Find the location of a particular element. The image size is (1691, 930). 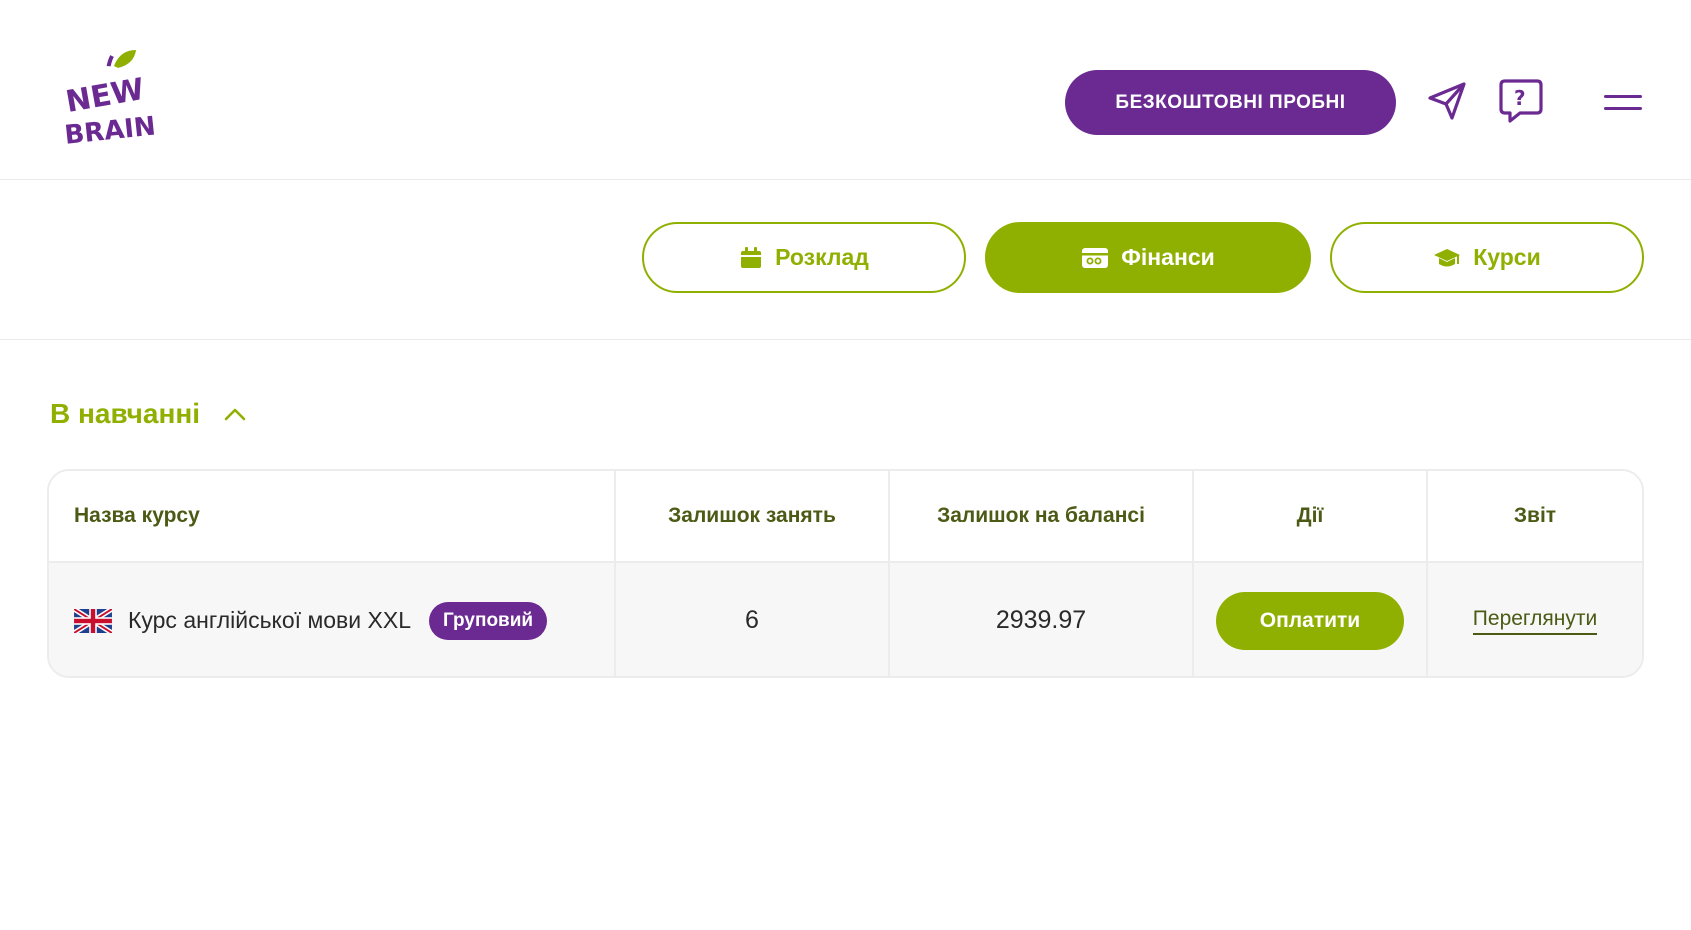

column-header-report: Звіт is located at coordinates (1535, 515).